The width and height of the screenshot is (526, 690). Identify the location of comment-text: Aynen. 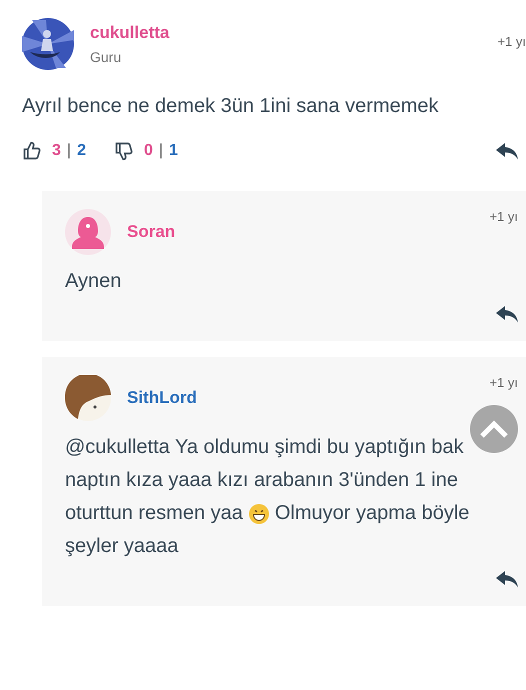
(93, 281).